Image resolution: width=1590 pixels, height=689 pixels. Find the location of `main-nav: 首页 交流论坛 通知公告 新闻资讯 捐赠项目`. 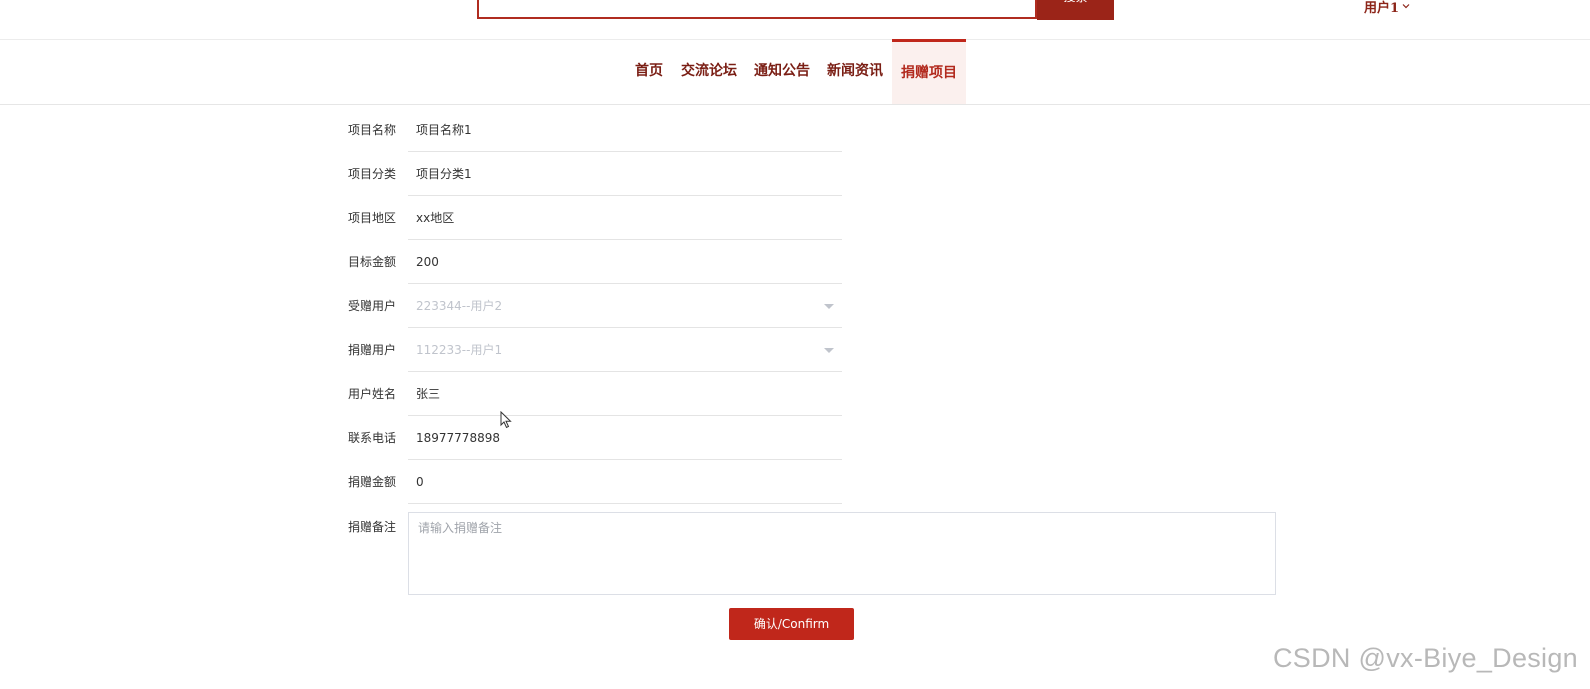

main-nav: 首页 交流论坛 通知公告 新闻资讯 捐赠项目 is located at coordinates (795, 72).